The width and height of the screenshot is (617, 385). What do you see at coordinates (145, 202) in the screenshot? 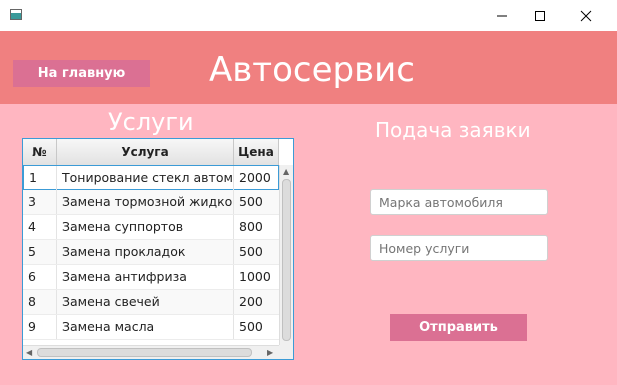
I see `cell-service: Замена тормозной жидкости` at bounding box center [145, 202].